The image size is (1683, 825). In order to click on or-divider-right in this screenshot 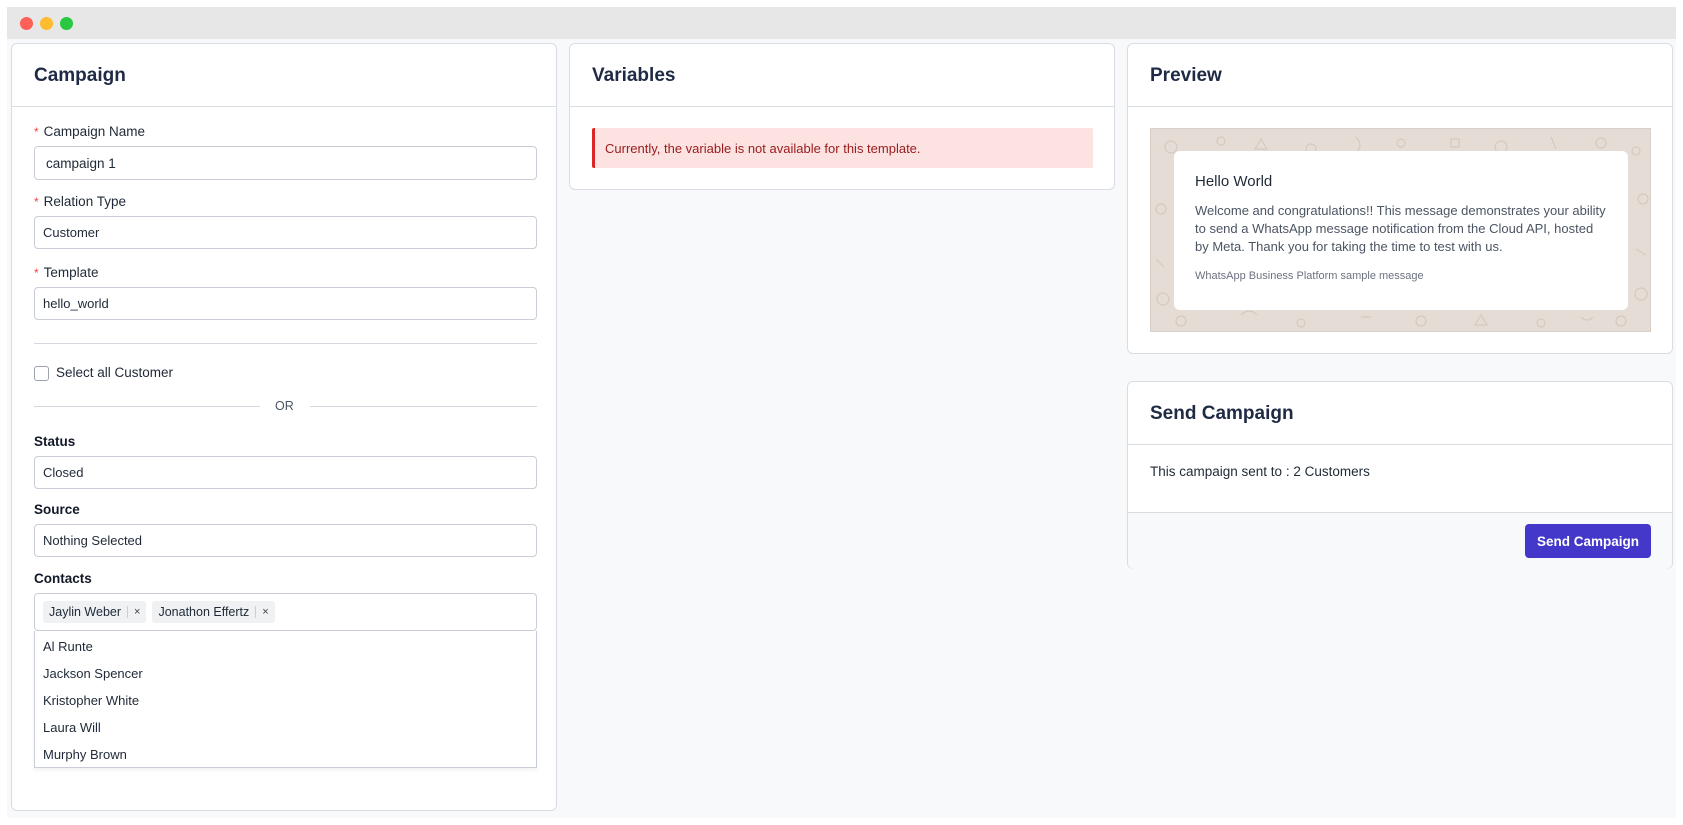, I will do `click(423, 406)`.